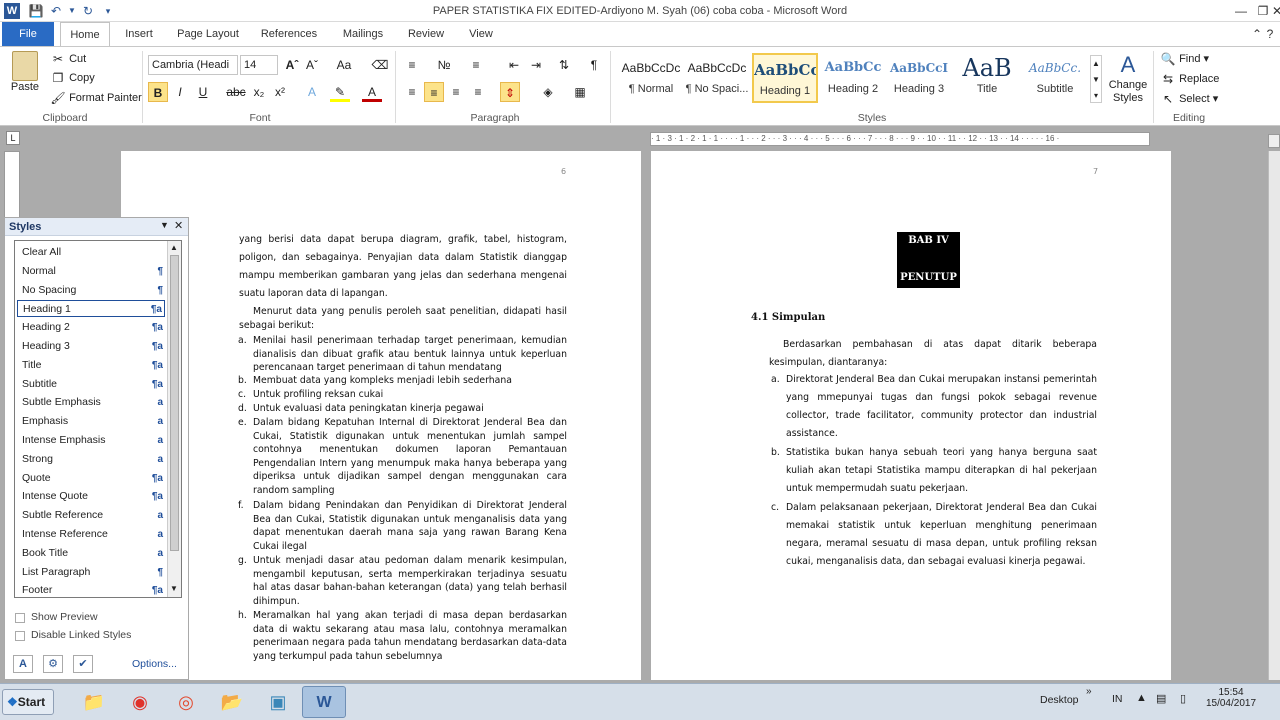 This screenshot has width=1280, height=720. What do you see at coordinates (91, 252) in the screenshot?
I see `style-list-item: Clear All` at bounding box center [91, 252].